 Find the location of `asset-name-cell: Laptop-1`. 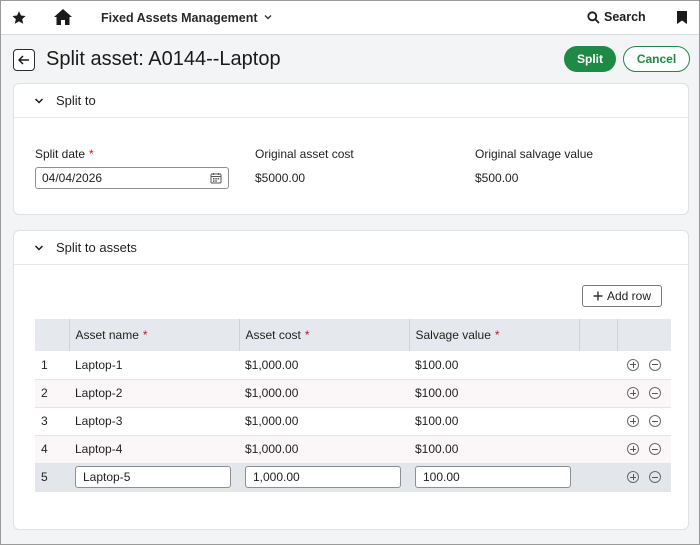

asset-name-cell: Laptop-1 is located at coordinates (154, 365).